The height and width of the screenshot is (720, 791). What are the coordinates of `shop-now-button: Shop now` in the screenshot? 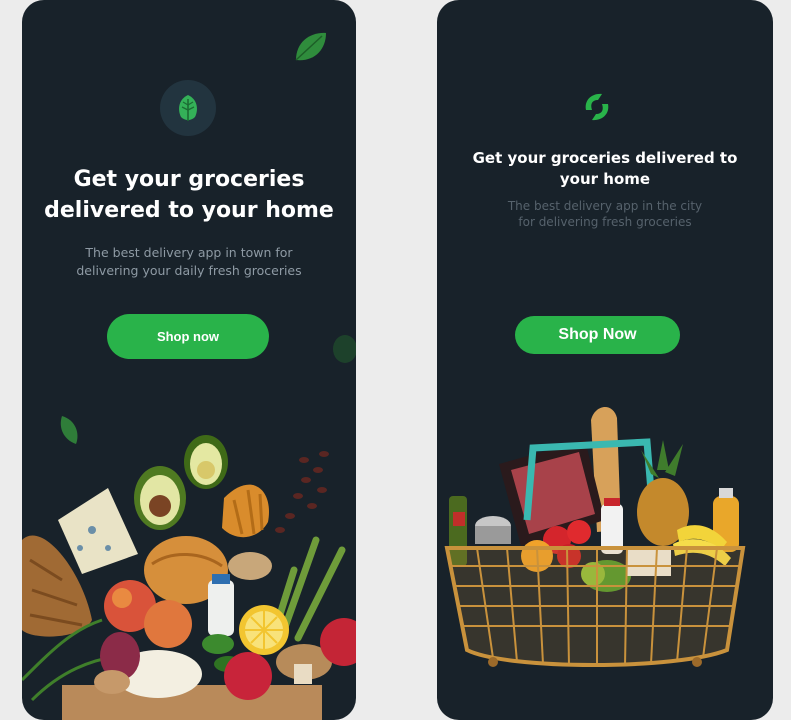 It's located at (188, 336).